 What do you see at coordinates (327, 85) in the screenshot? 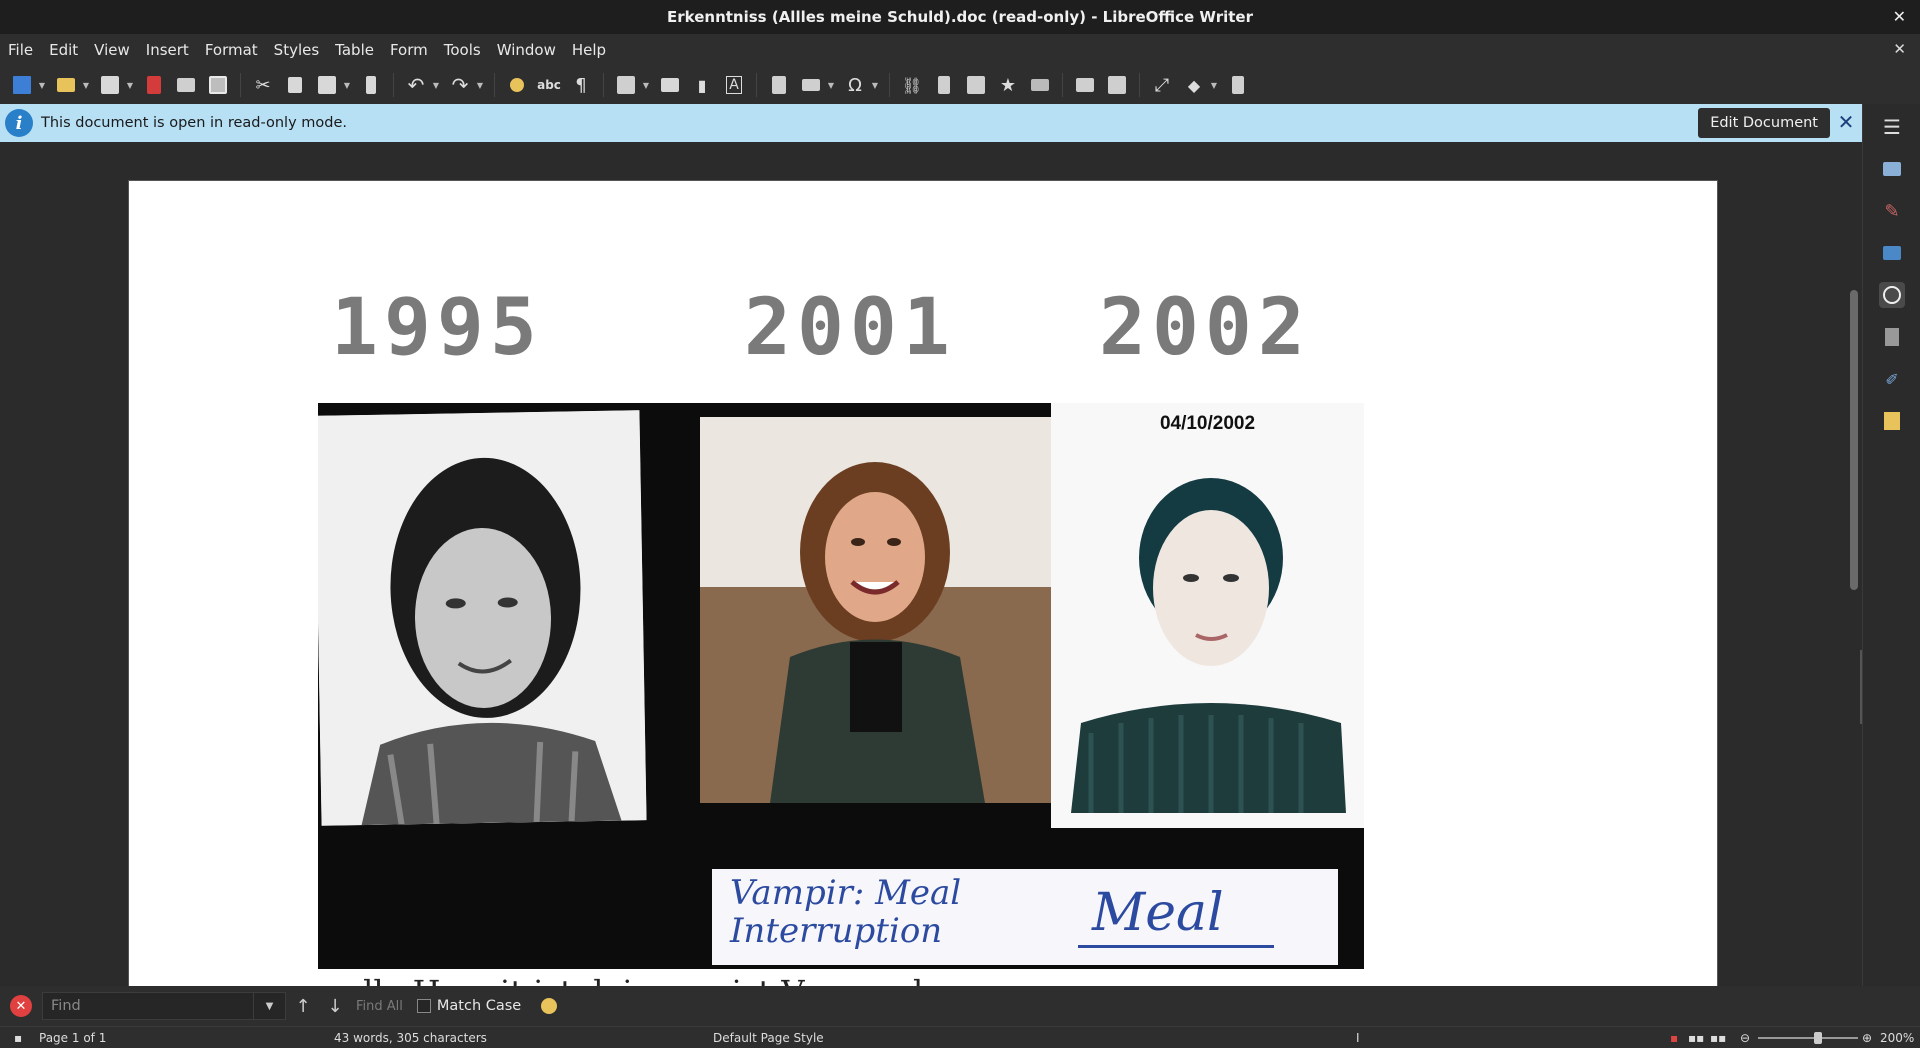
I see `paste-icon` at bounding box center [327, 85].